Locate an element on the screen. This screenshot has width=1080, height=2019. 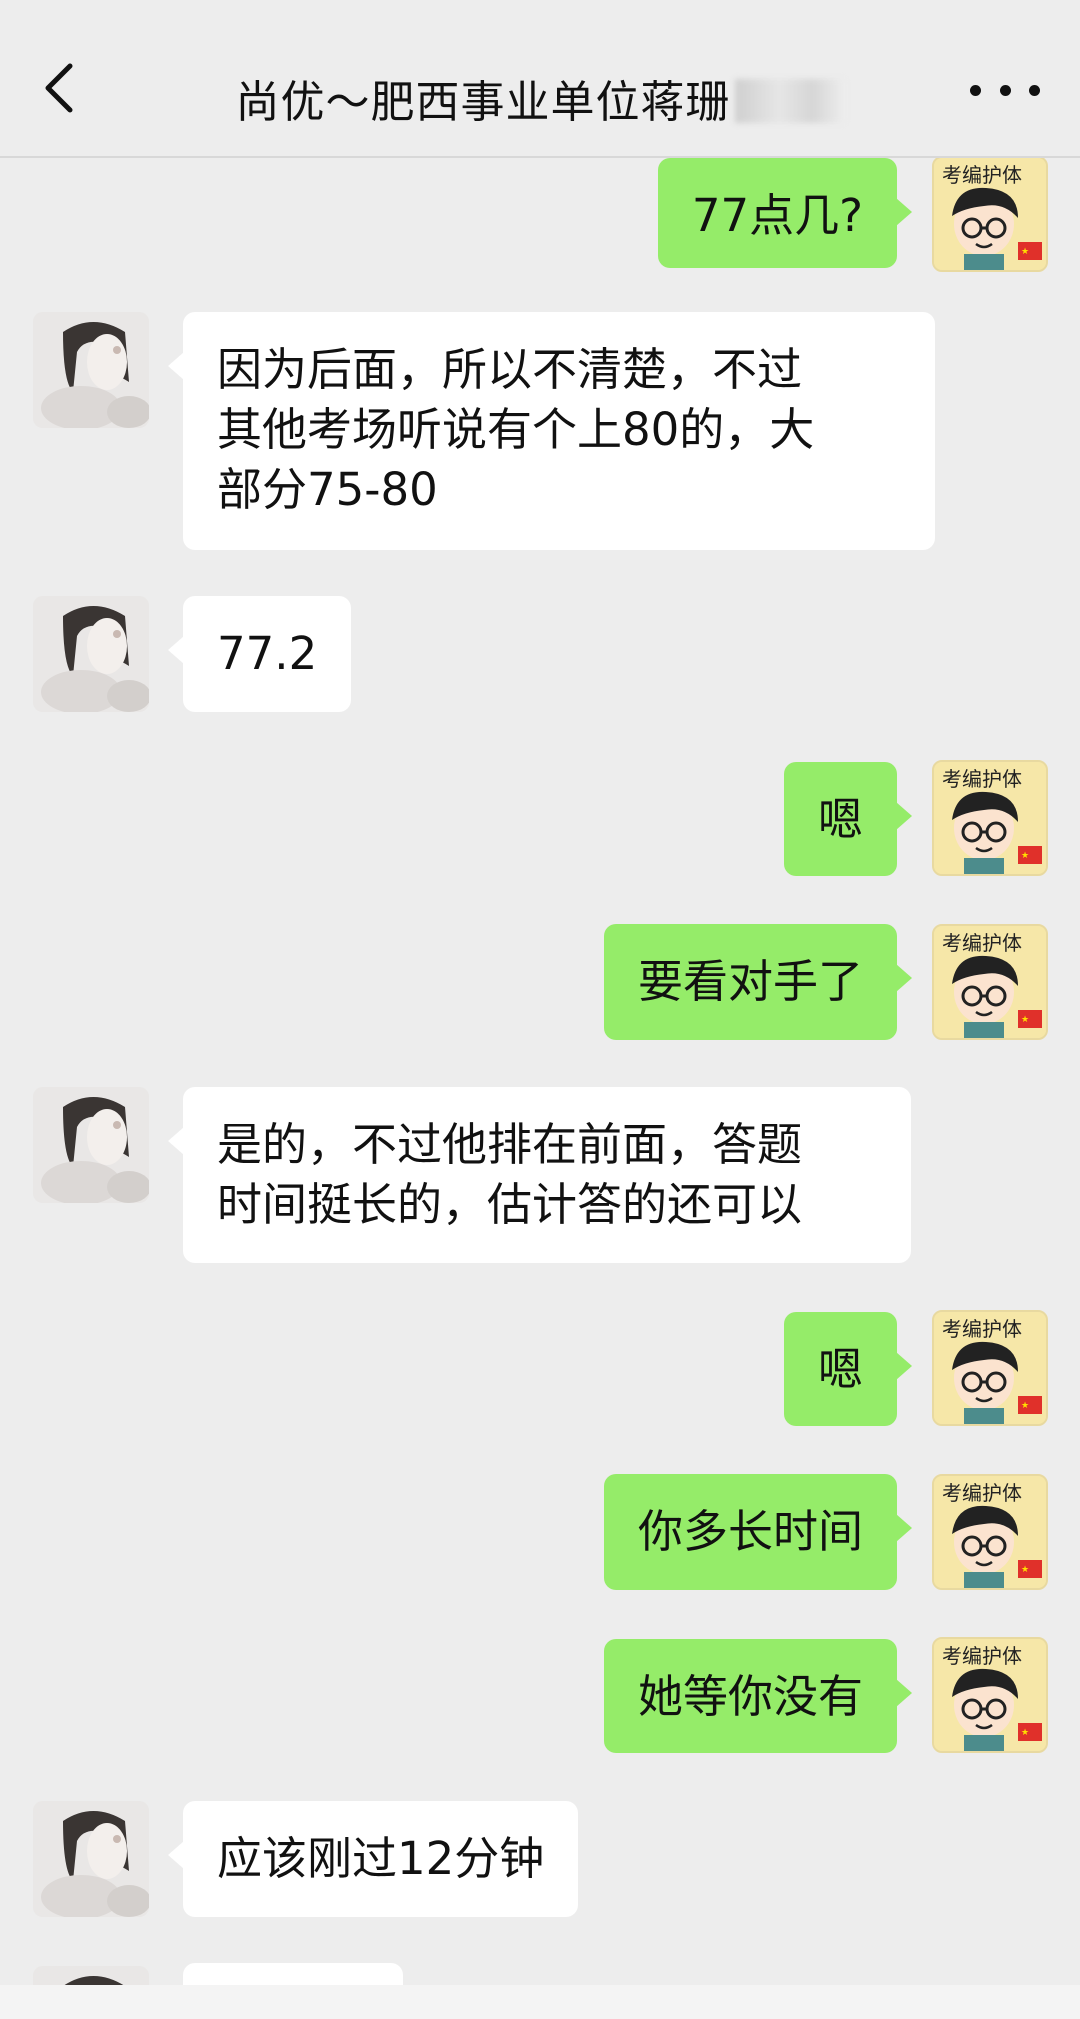
chat-title: 尚优～肥西事业单位蒋珊 is located at coordinates (540, 98).